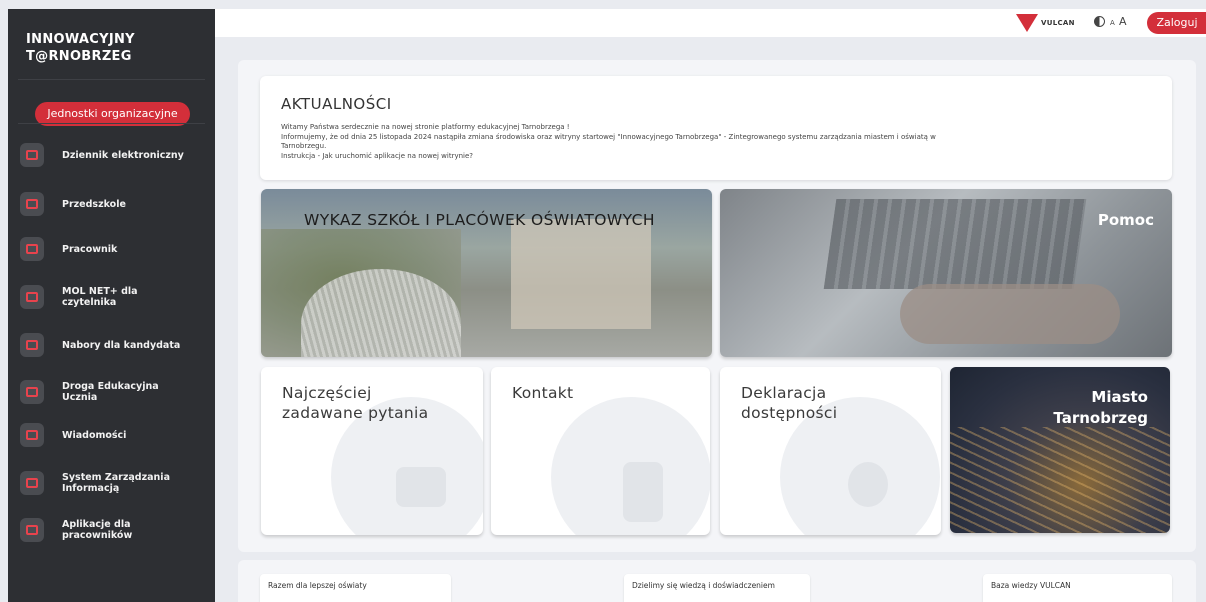  I want to click on tile-city: Miasto Tarnobrzeg, so click(1060, 450).